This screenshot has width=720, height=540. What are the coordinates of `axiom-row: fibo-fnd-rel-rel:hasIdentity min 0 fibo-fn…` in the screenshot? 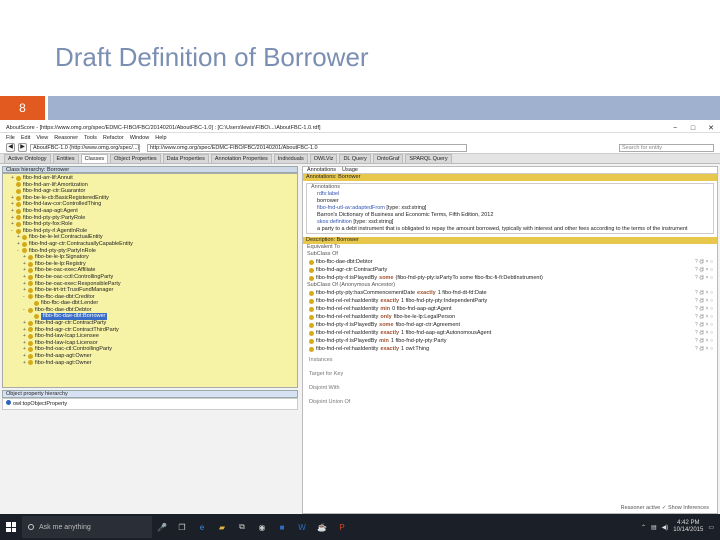 It's located at (510, 309).